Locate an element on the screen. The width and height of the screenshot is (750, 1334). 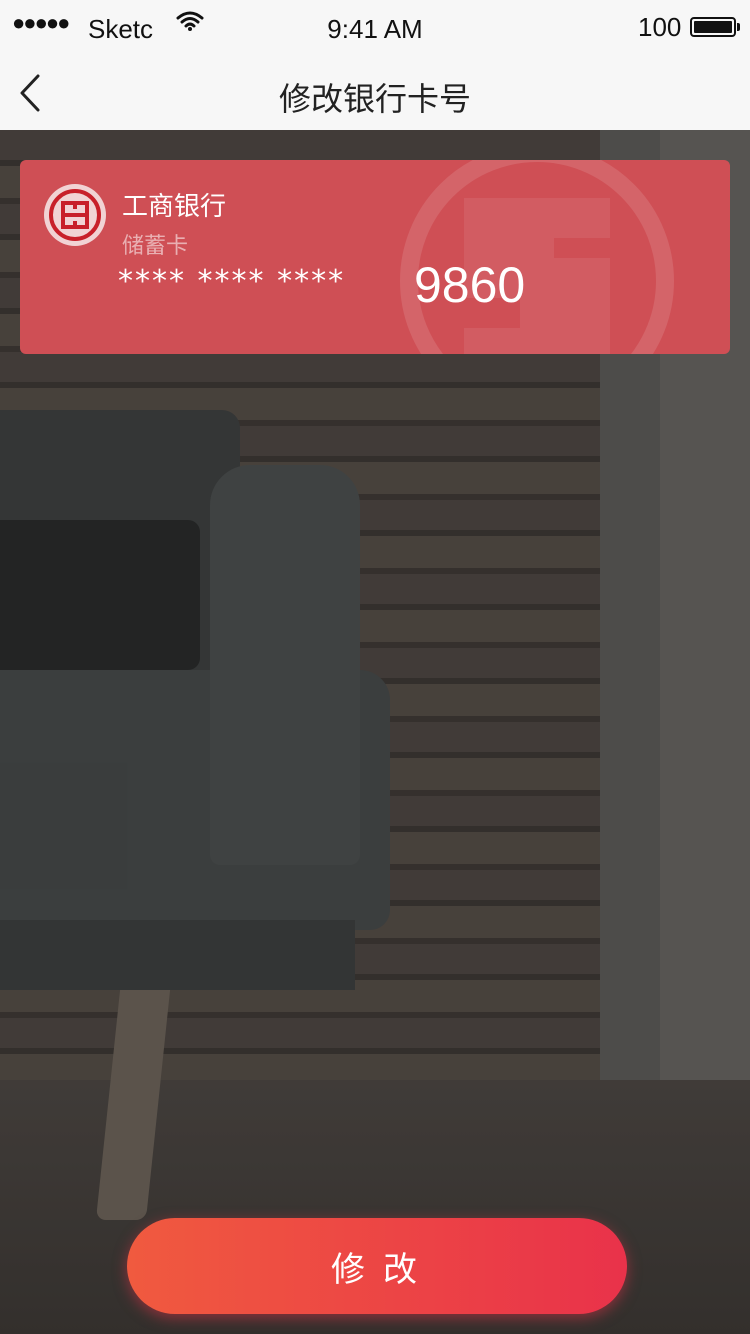
card-number-last-four: 9860 is located at coordinates (470, 285).